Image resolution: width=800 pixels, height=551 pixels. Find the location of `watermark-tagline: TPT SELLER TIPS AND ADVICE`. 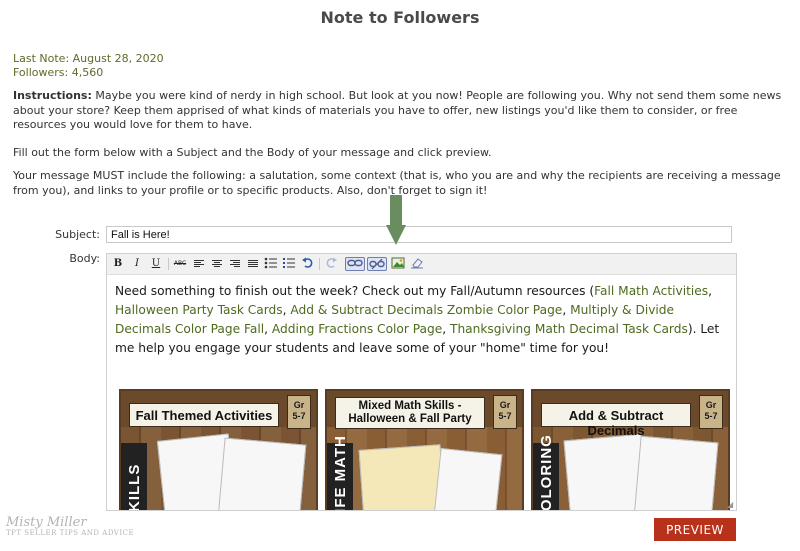

watermark-tagline: TPT SELLER TIPS AND ADVICE is located at coordinates (70, 533).